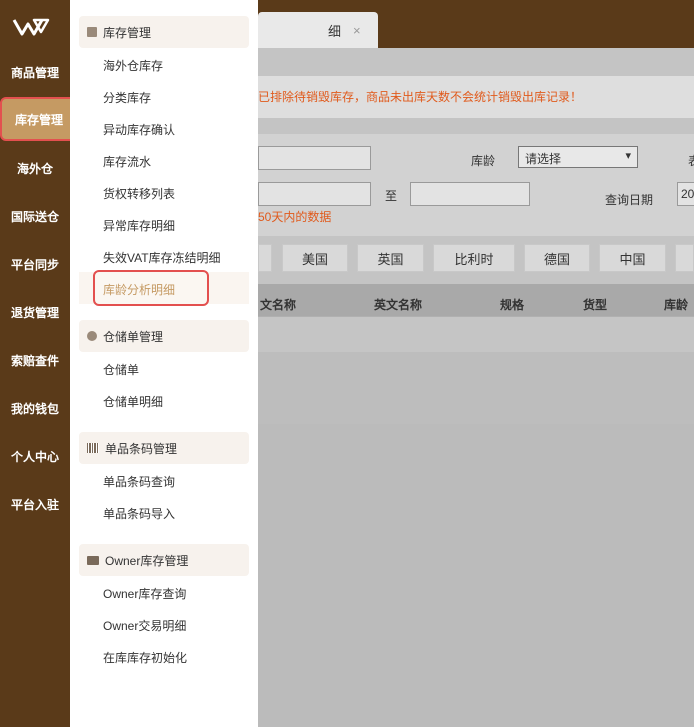 Image resolution: width=694 pixels, height=727 pixels. I want to click on query-date-label: 查询日期, so click(629, 200).